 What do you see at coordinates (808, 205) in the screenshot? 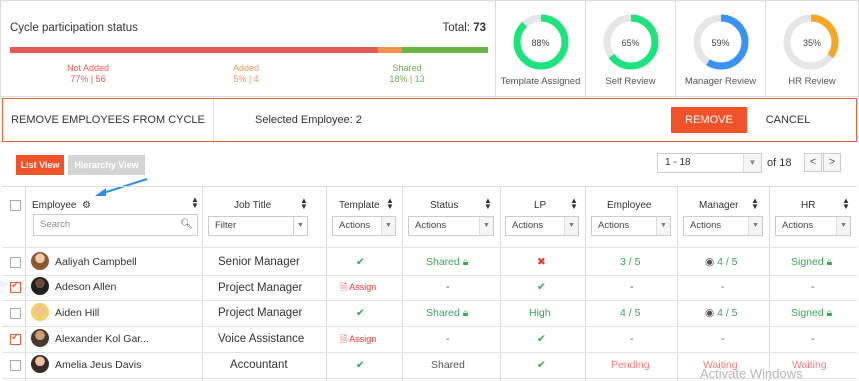
I see `header-hr: HR` at bounding box center [808, 205].